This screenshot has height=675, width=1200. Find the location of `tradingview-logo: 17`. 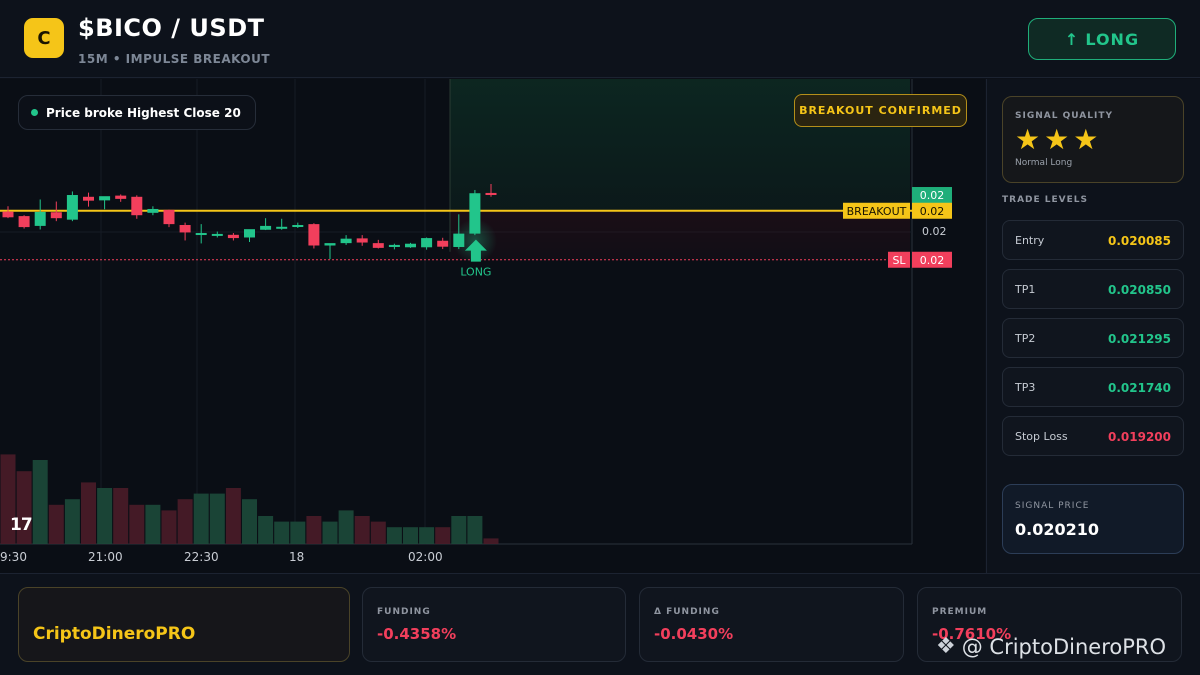

tradingview-logo: 17 is located at coordinates (21, 525).